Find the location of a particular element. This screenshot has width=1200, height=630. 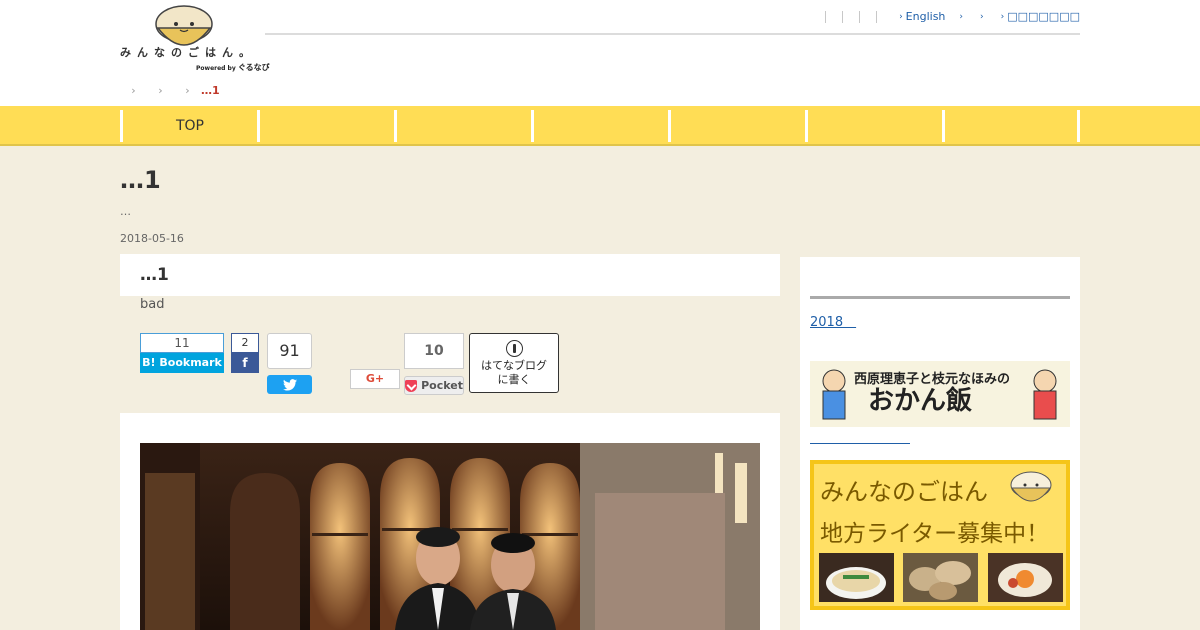

rice-bowl-icon is located at coordinates (1031, 486).